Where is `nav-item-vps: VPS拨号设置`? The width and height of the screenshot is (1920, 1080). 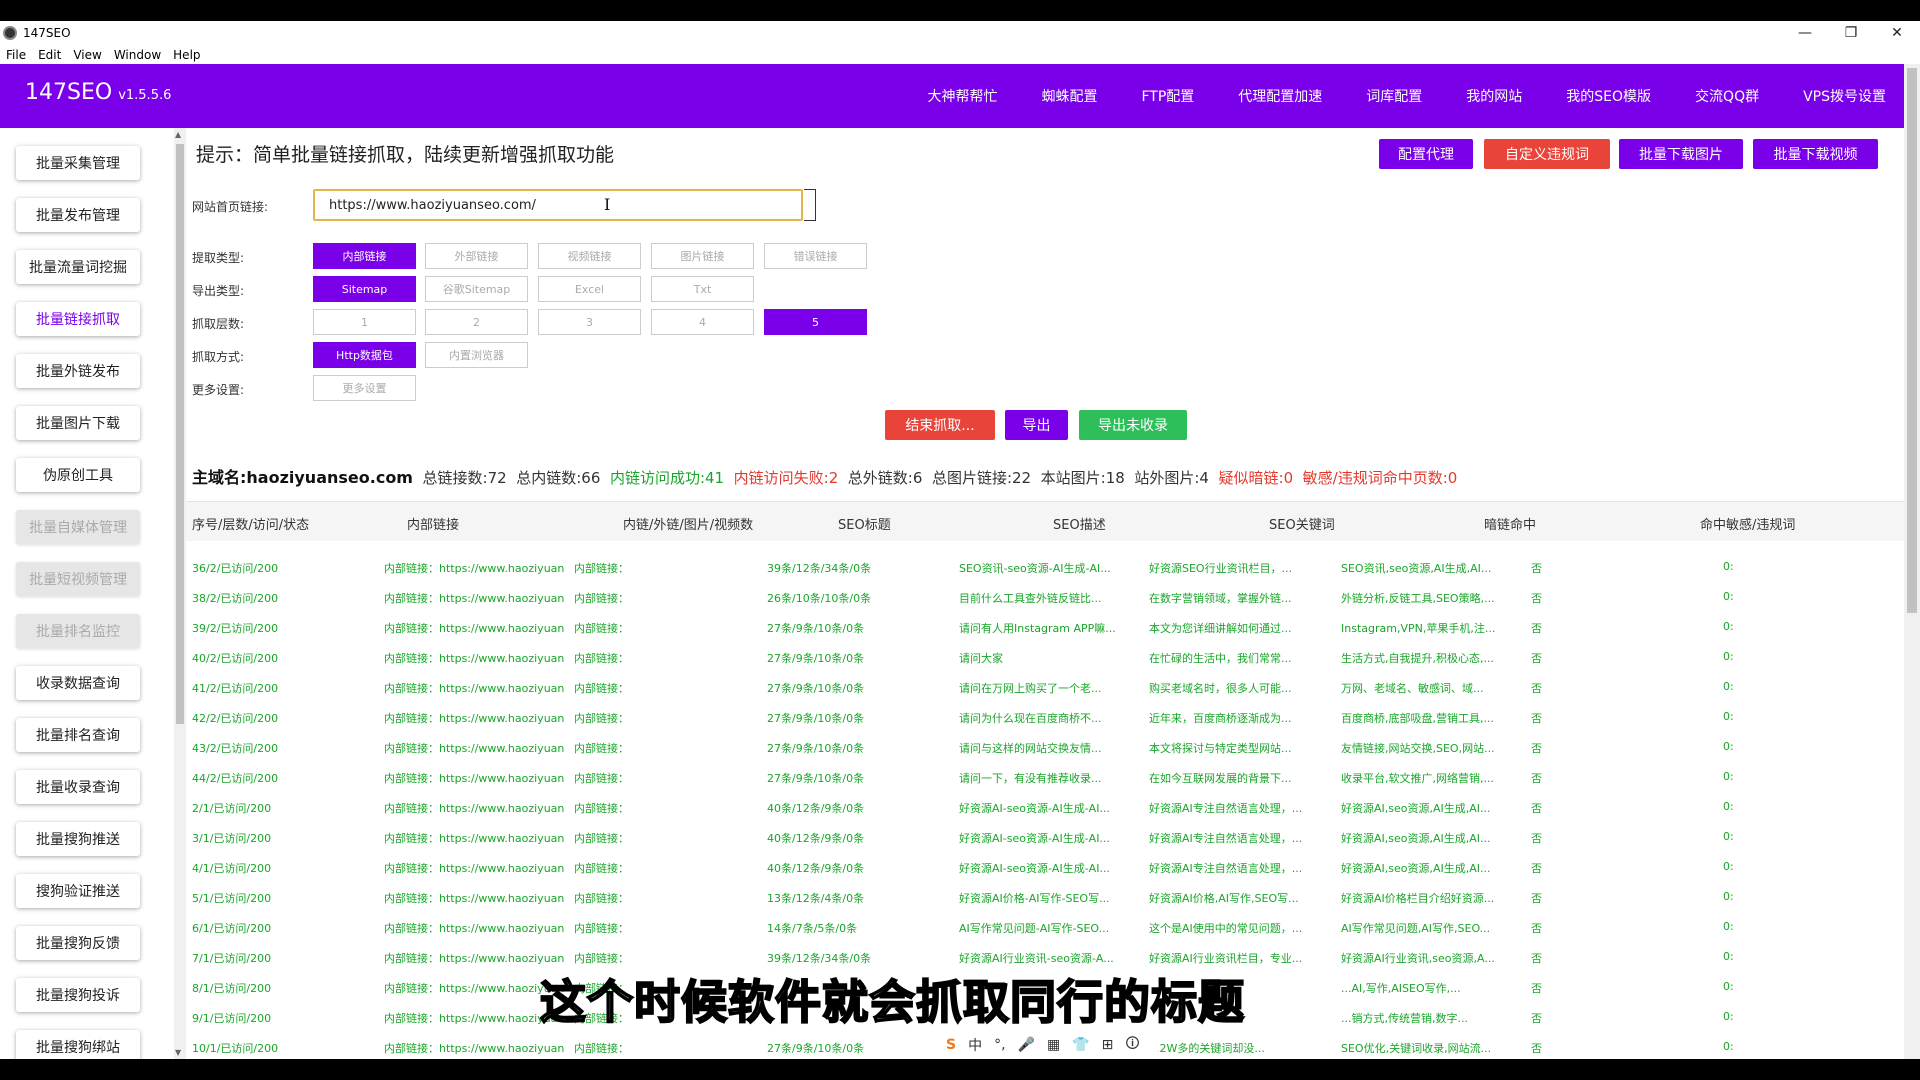
nav-item-vps: VPS拨号设置 is located at coordinates (1844, 96).